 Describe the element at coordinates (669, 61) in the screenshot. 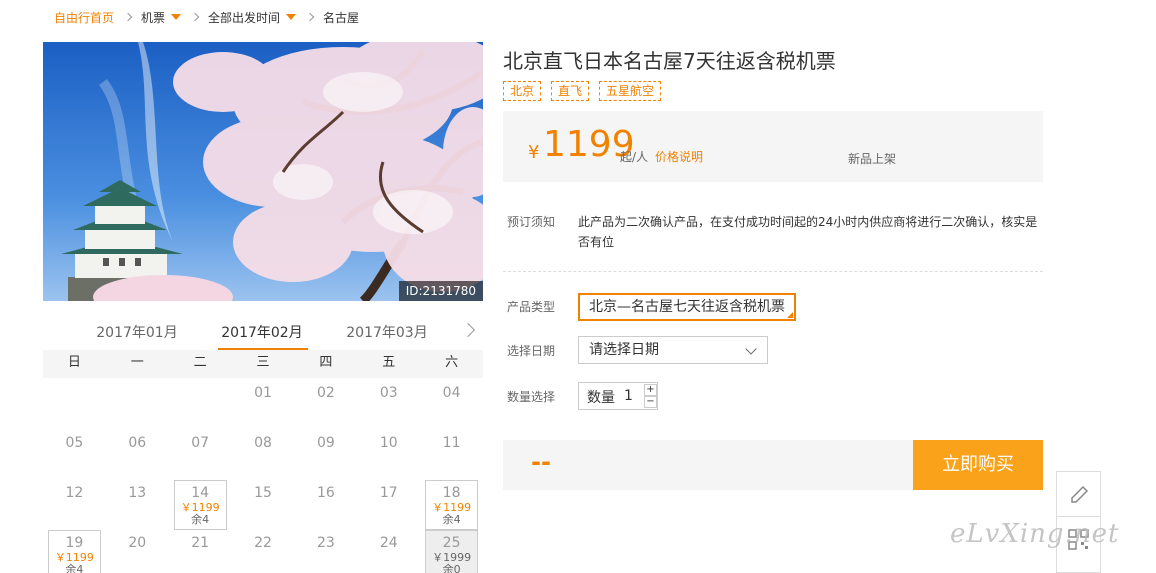

I see `product-title: 北京直飞日本名古屋7天往返含税机票` at that location.